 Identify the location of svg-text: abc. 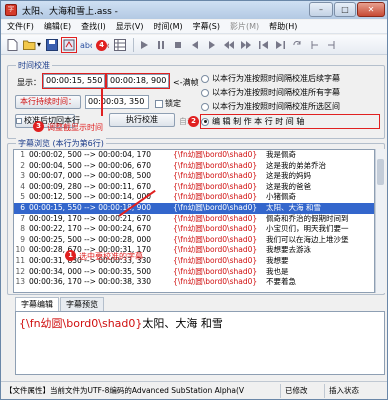
(86, 45).